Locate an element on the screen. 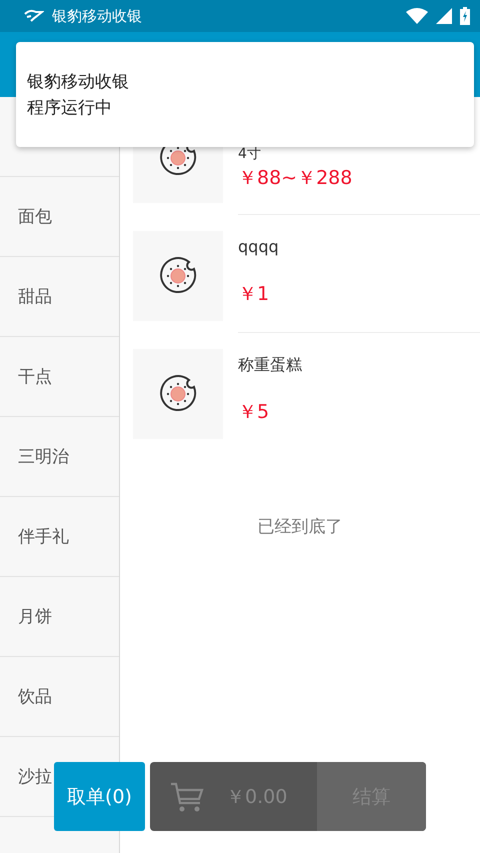  category-item: 饮品 is located at coordinates (35, 696).